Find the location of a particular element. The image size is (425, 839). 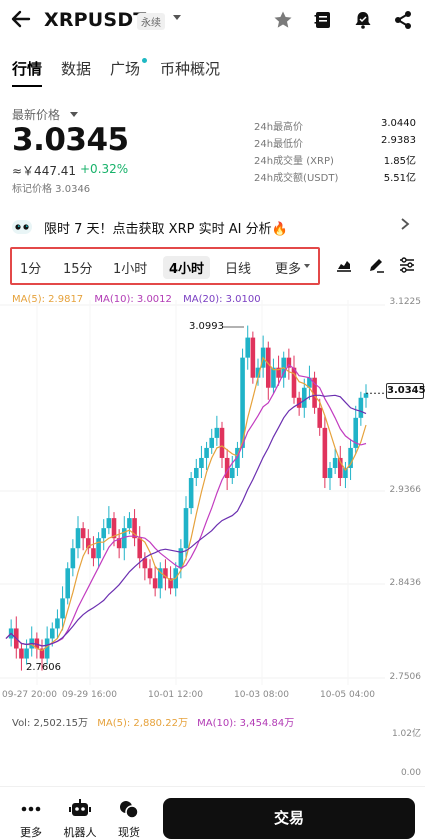

x-tick-label: 09-27 20:00 is located at coordinates (29, 695).